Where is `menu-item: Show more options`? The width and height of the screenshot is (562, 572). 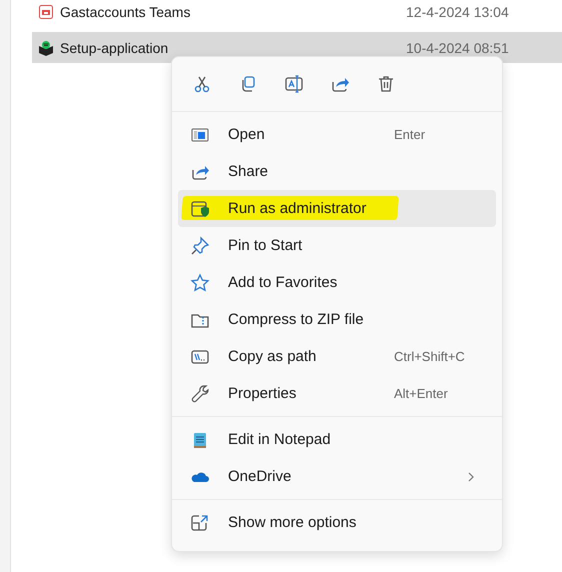 menu-item: Show more options is located at coordinates (337, 522).